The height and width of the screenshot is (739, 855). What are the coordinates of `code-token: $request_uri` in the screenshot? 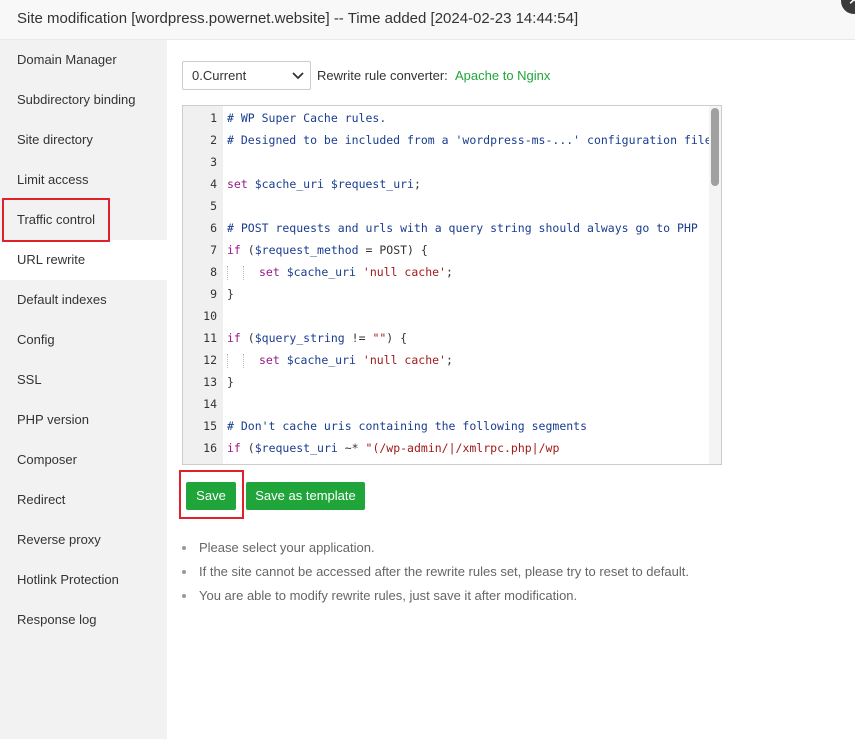 It's located at (296, 448).